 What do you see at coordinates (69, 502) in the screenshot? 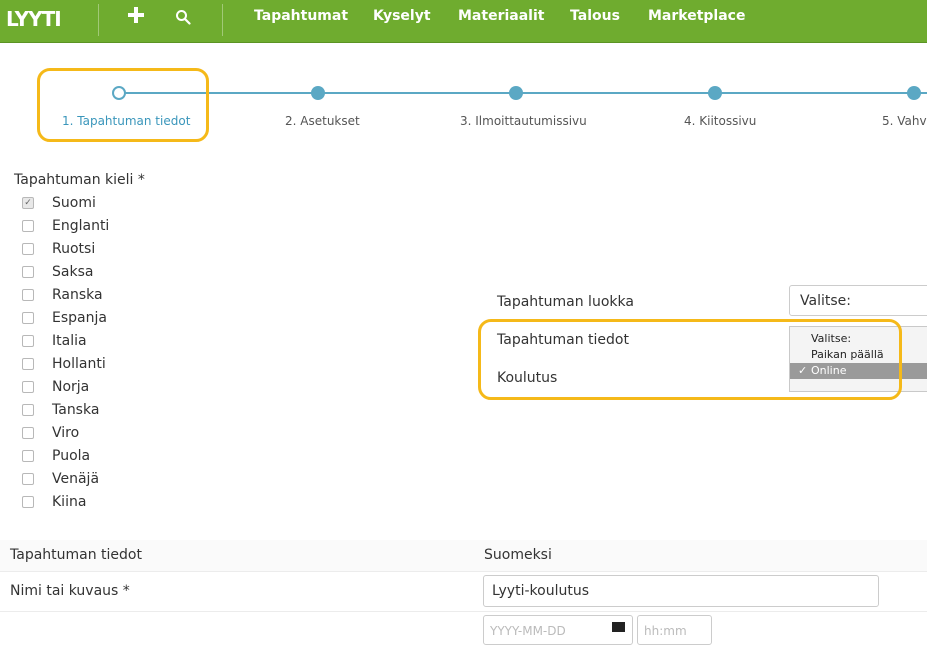
I see `language-option-label: Kiina` at bounding box center [69, 502].